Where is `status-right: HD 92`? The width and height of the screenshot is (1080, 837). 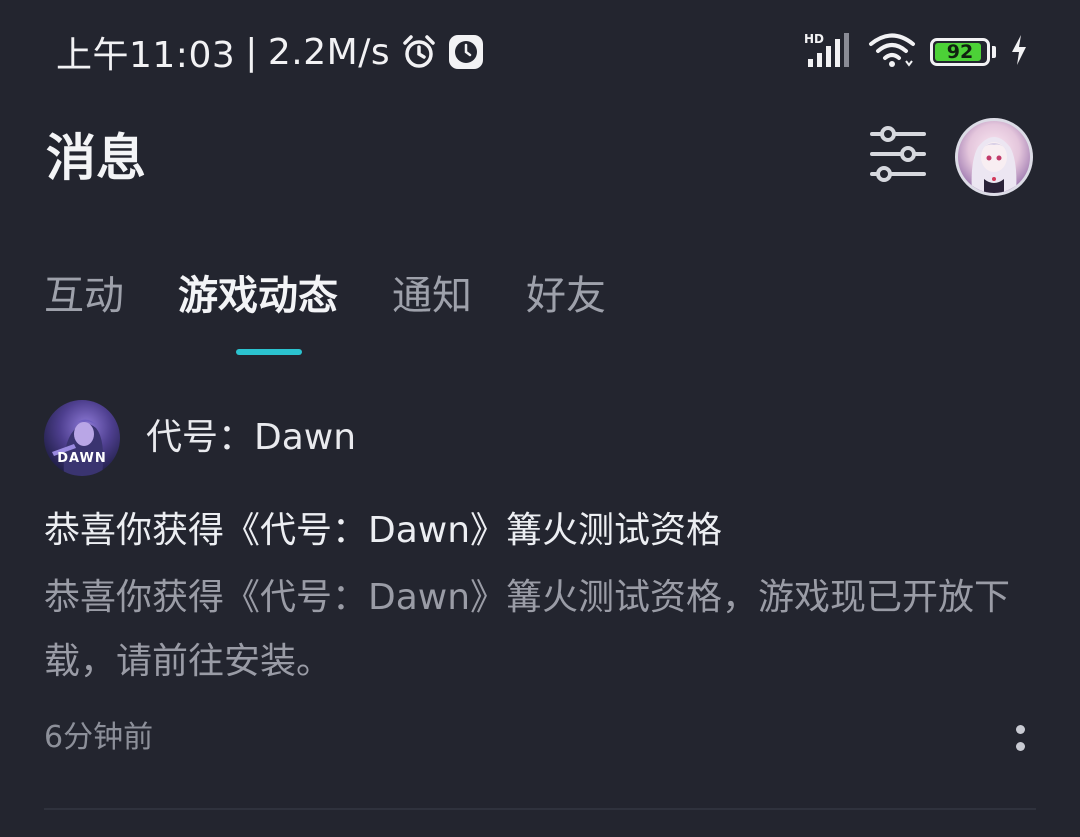 status-right: HD 92 is located at coordinates (916, 52).